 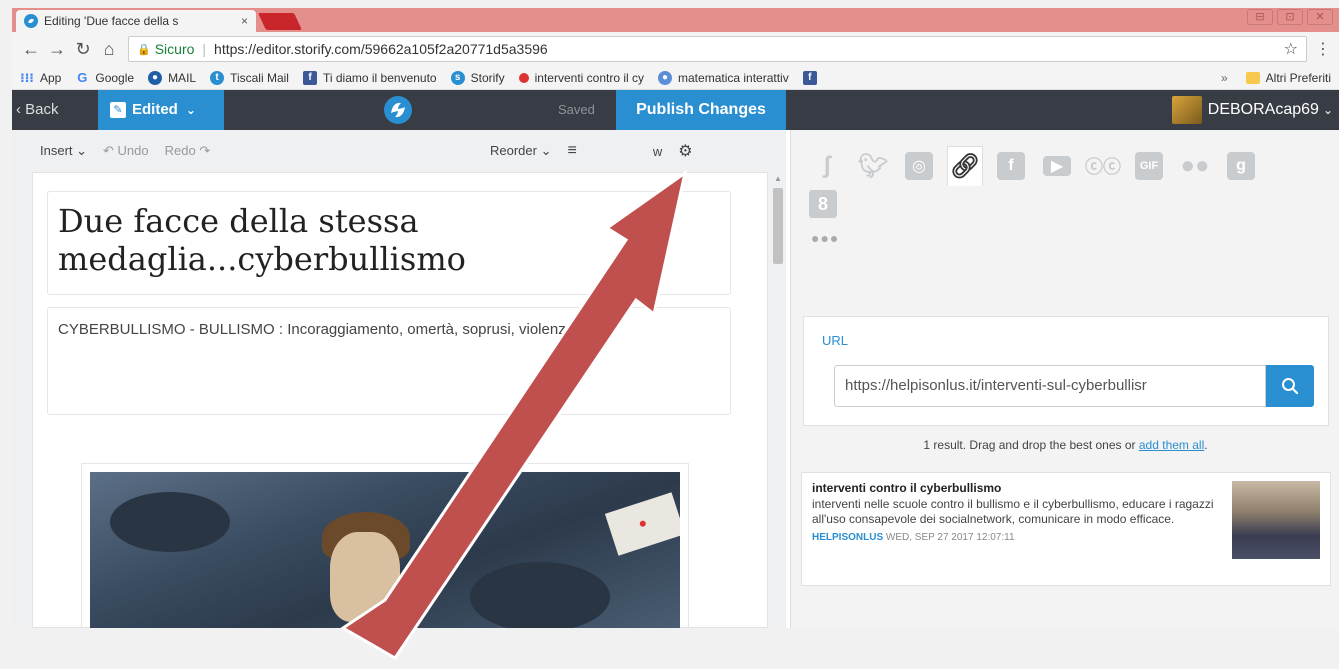 I want to click on close-window-button: ✕, so click(x=1320, y=17).